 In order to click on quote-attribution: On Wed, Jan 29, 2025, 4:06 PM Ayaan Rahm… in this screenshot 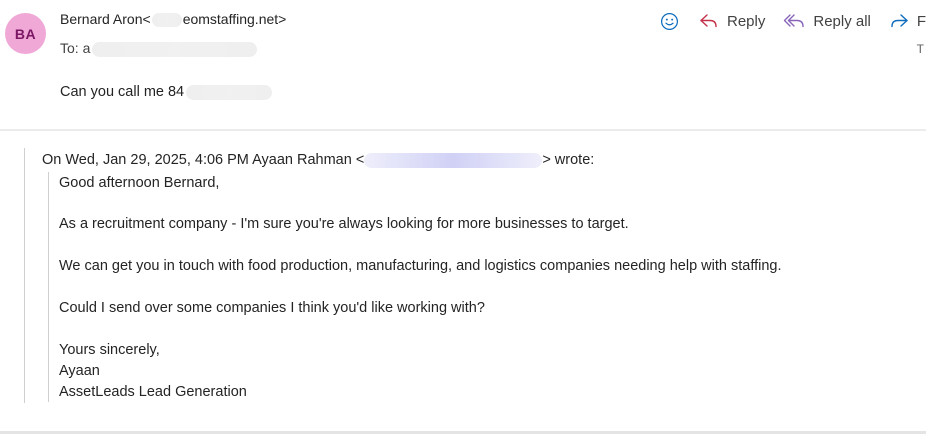, I will do `click(318, 160)`.